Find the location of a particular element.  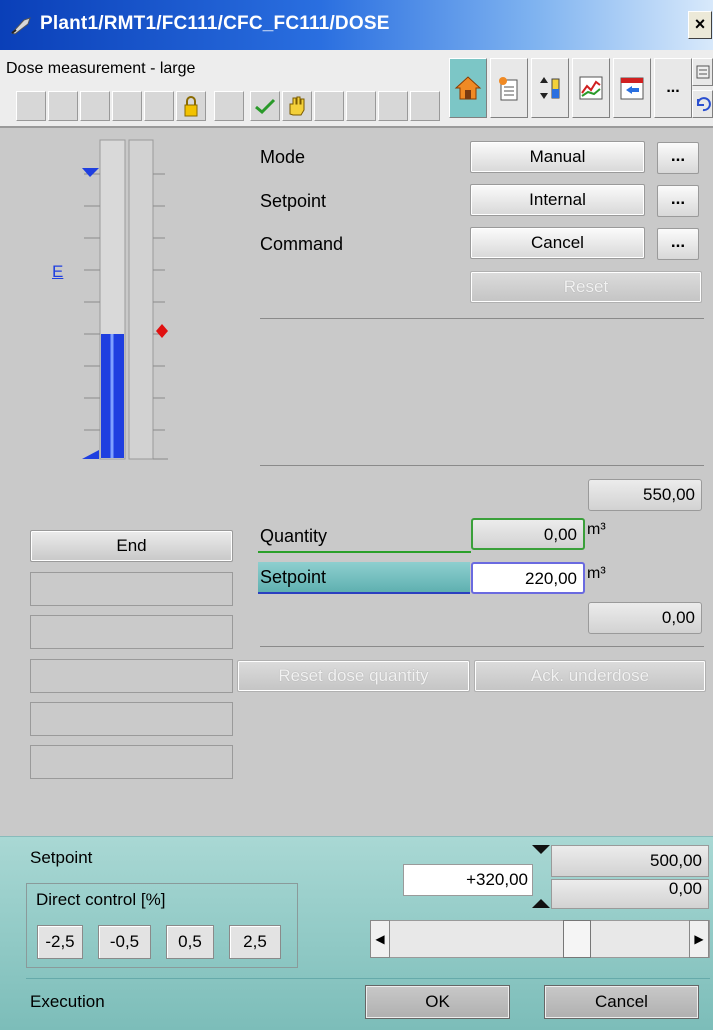

checkmark-icon is located at coordinates (265, 106).